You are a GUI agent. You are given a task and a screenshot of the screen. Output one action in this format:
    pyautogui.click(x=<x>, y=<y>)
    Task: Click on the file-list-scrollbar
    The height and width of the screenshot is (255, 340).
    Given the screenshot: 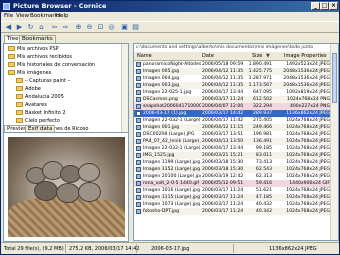 What is the action you would take?
    pyautogui.click(x=334, y=142)
    